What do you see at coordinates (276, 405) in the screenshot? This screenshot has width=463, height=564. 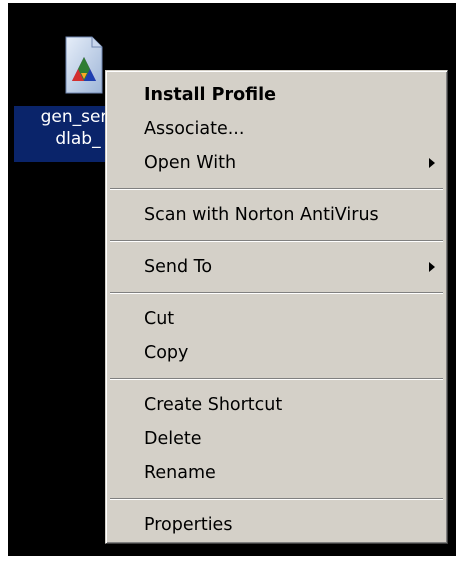 I see `menu-item-create-shortcut: Create Shortcut` at bounding box center [276, 405].